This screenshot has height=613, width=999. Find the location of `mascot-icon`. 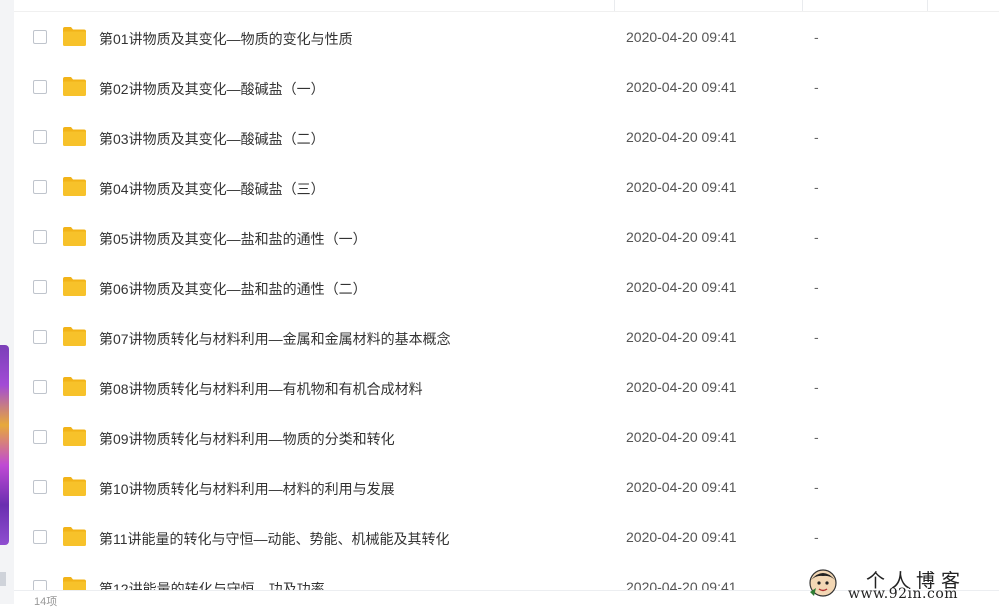

mascot-icon is located at coordinates (823, 583).